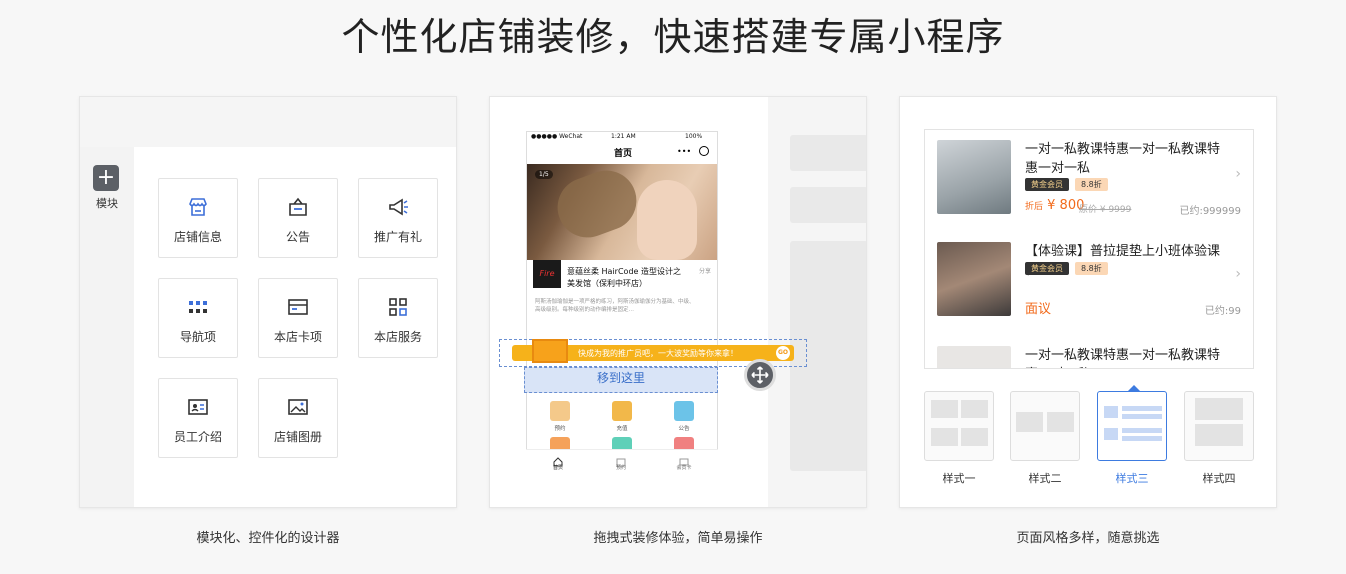 Image resolution: width=1346 pixels, height=574 pixels. Describe the element at coordinates (560, 411) in the screenshot. I see `booking-icon` at that location.